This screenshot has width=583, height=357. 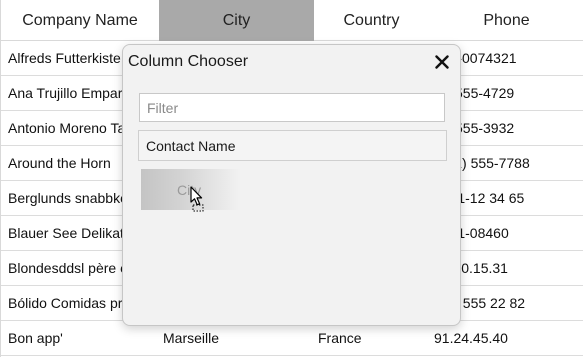 I want to click on grid-header: Company Name City Country Phone, so click(x=292, y=20).